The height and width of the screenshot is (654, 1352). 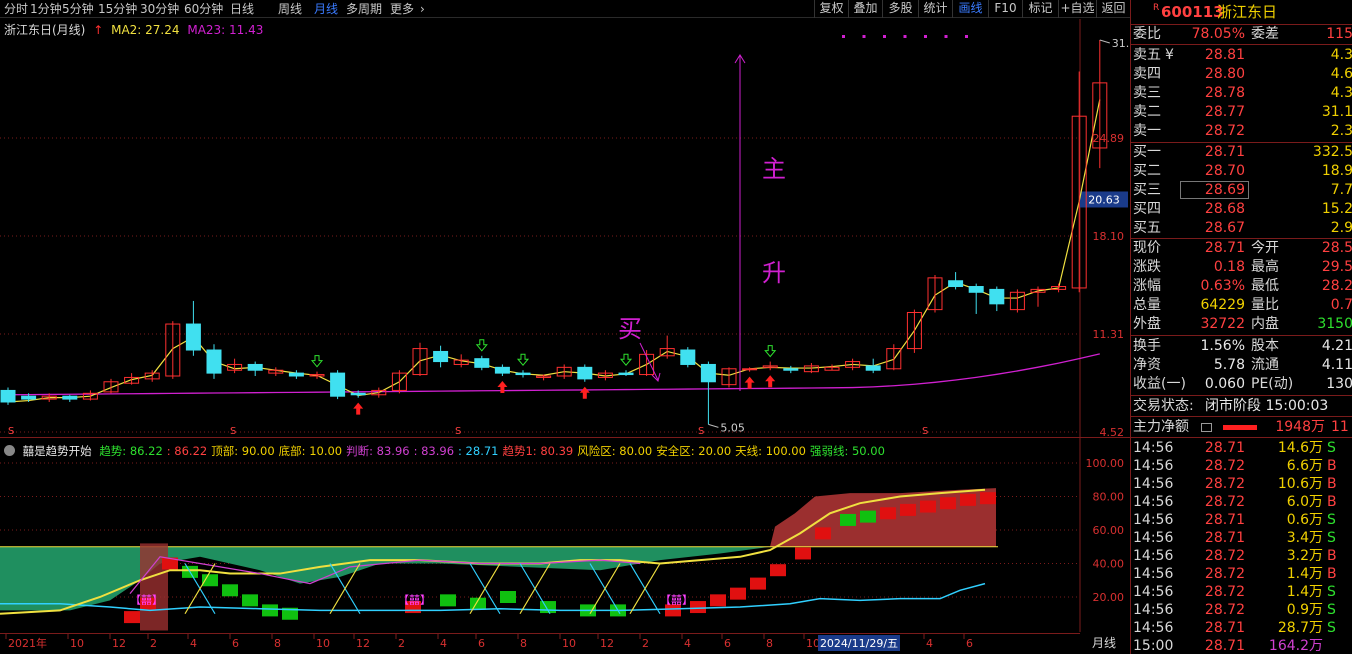 What do you see at coordinates (1241, 171) in the screenshot?
I see `bid-row-1: 买二 28.70 18.9` at bounding box center [1241, 171].